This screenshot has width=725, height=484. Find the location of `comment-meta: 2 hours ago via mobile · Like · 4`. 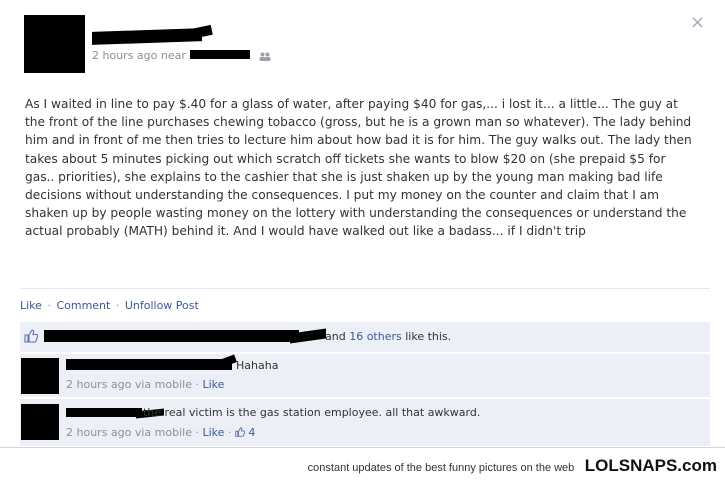

comment-meta: 2 hours ago via mobile · Like · 4 is located at coordinates (160, 432).